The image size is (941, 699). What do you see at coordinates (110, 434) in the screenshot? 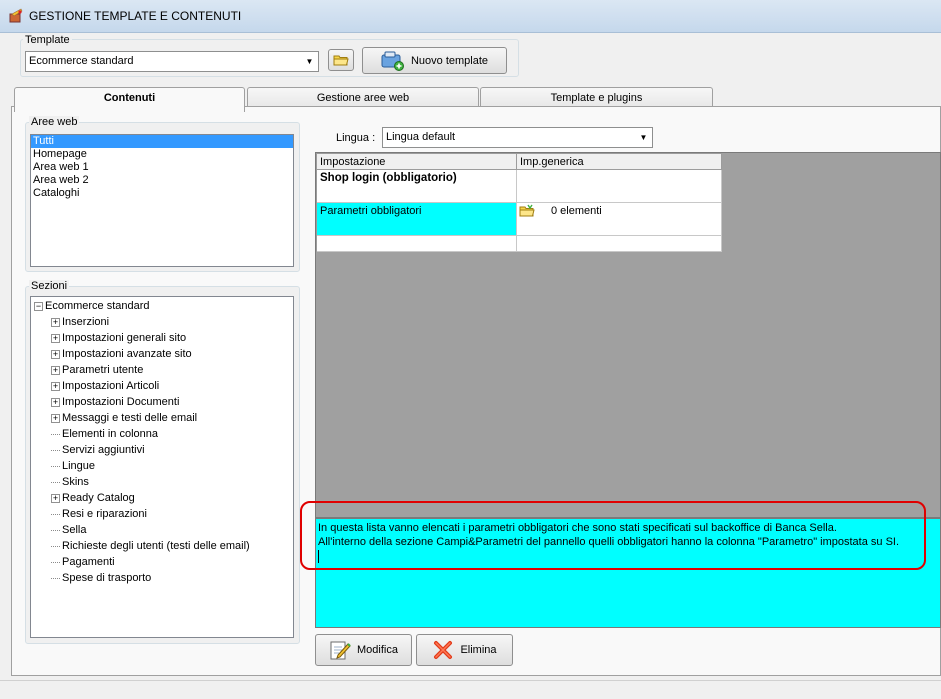
I see `tree-item-label: Elementi in colonna` at bounding box center [110, 434].